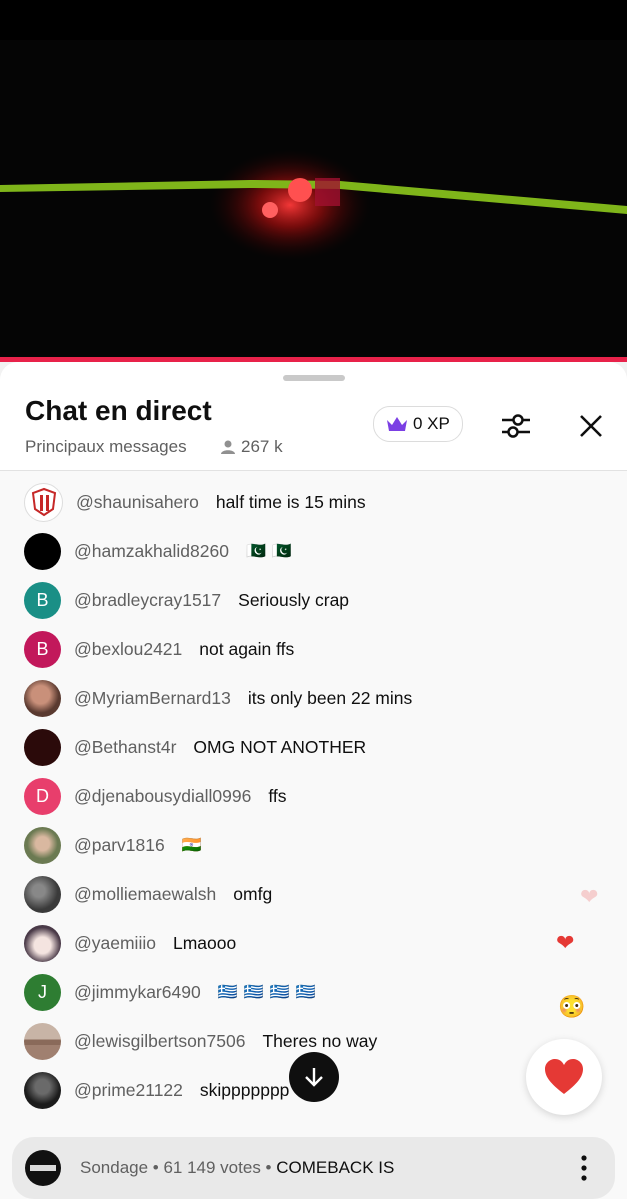 The height and width of the screenshot is (1199, 627). I want to click on chat-message: @hamzakhalid8260 🇵🇰 🇵🇰, so click(304, 551).